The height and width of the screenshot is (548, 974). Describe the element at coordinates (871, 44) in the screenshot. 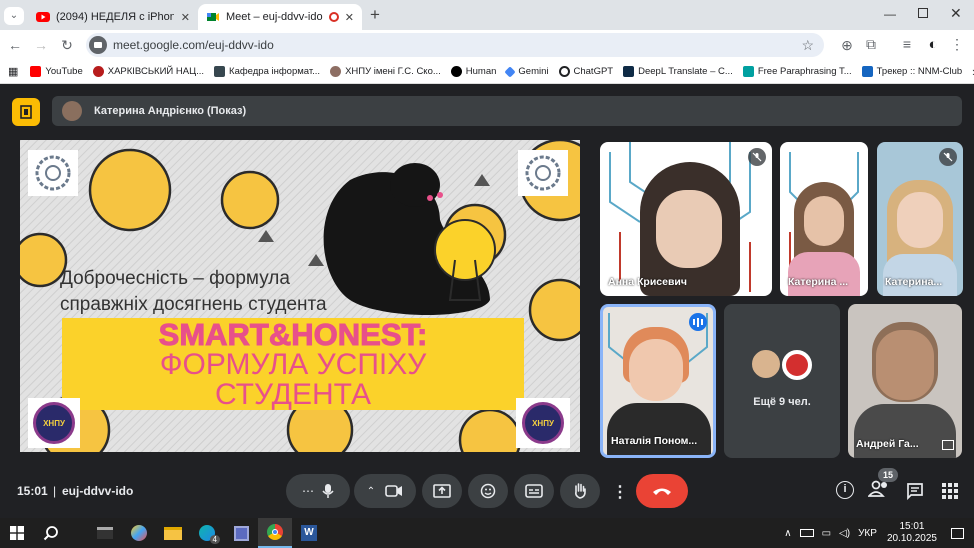

I see `extensions-icon: ⧉` at that location.